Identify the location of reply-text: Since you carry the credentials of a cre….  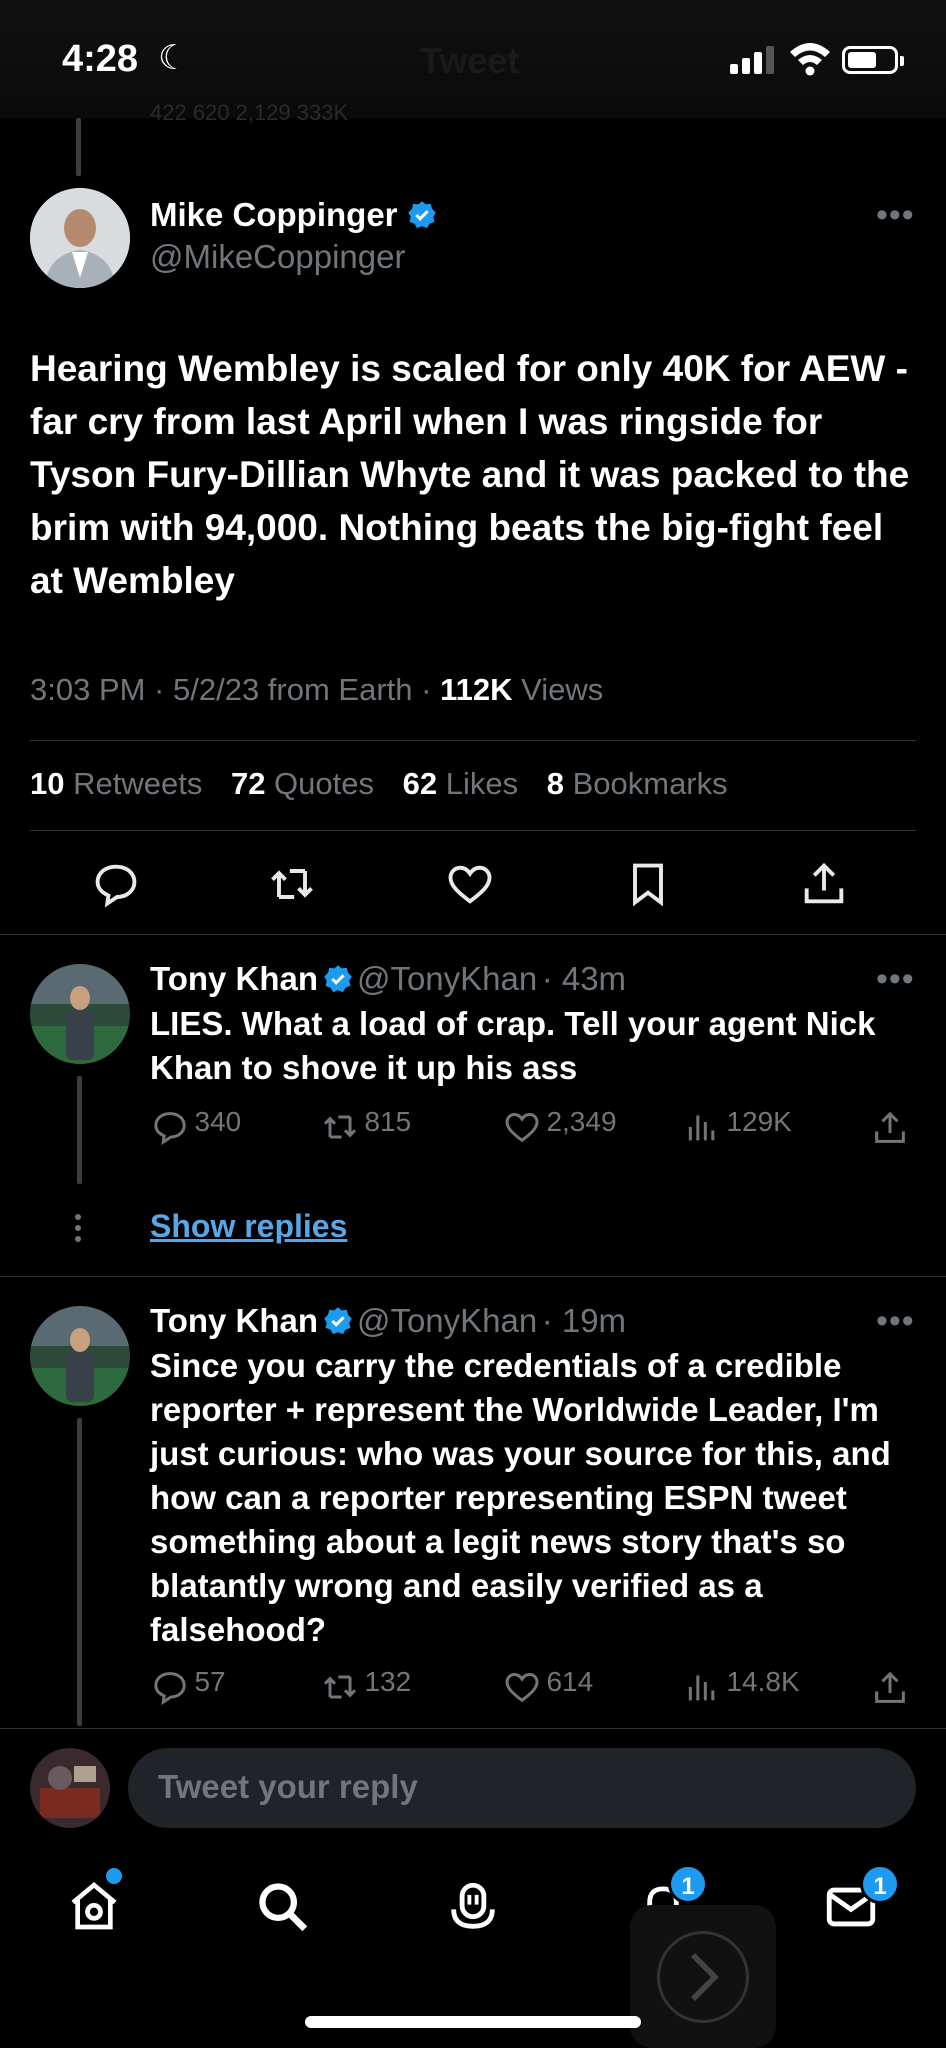
(520, 1497).